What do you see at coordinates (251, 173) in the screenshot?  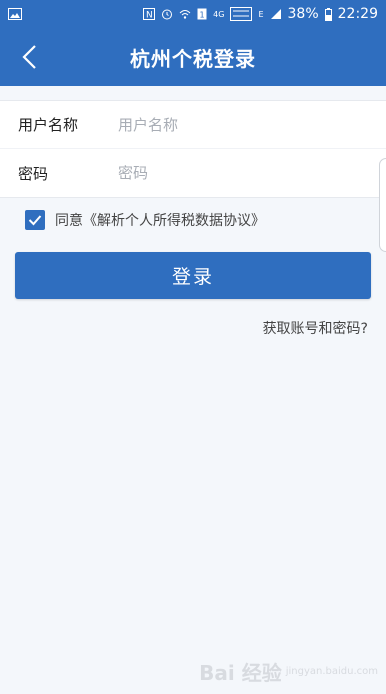 I see `password-input` at bounding box center [251, 173].